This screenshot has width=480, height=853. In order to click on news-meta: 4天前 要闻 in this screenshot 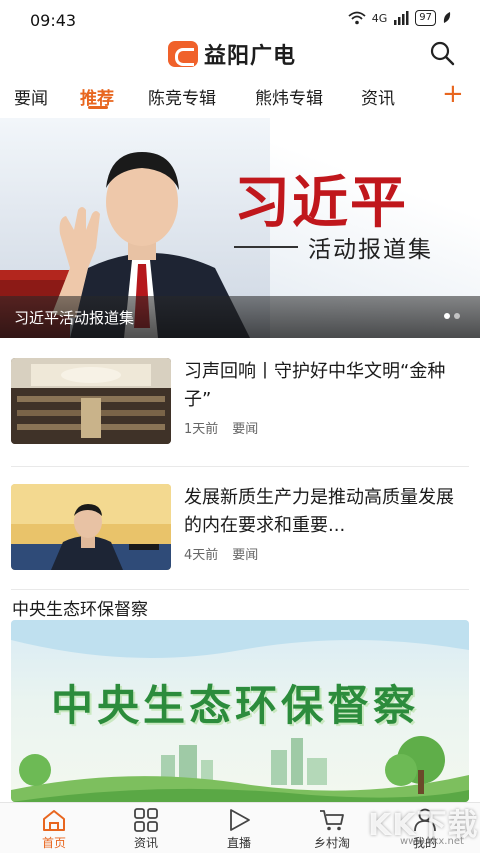, I will do `click(228, 553)`.